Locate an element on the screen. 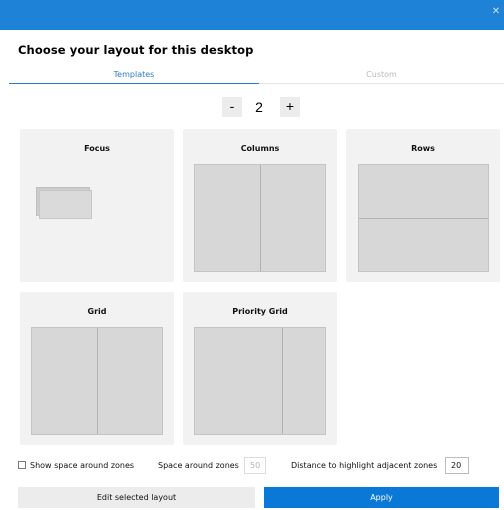 The image size is (504, 510). tab-custom: Custom is located at coordinates (381, 75).